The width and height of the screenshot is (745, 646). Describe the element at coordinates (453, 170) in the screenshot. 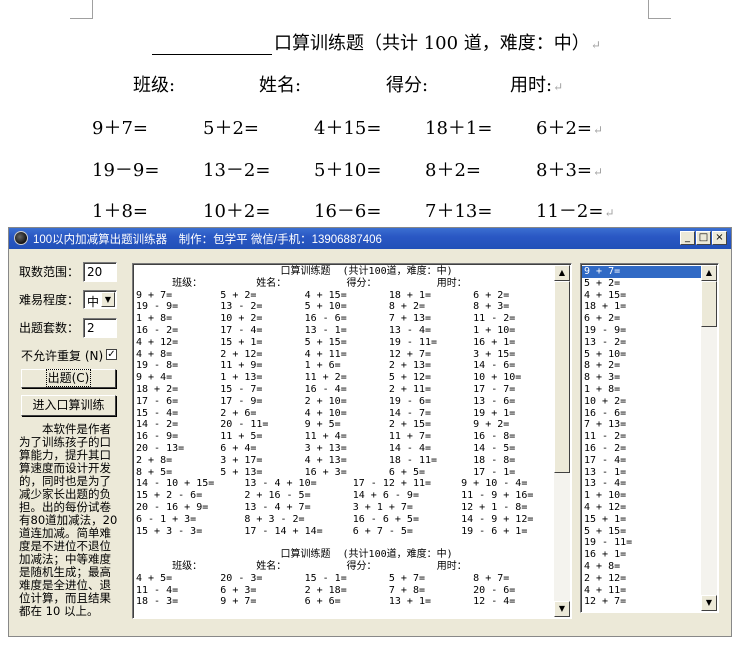

I see `doc-problem: 8＋2=` at that location.